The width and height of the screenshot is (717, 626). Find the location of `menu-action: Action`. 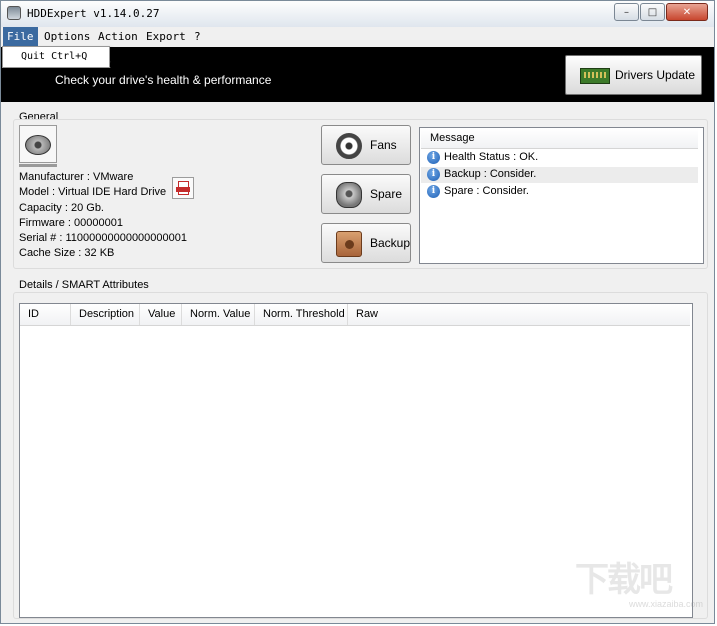

menu-action: Action is located at coordinates (118, 37).